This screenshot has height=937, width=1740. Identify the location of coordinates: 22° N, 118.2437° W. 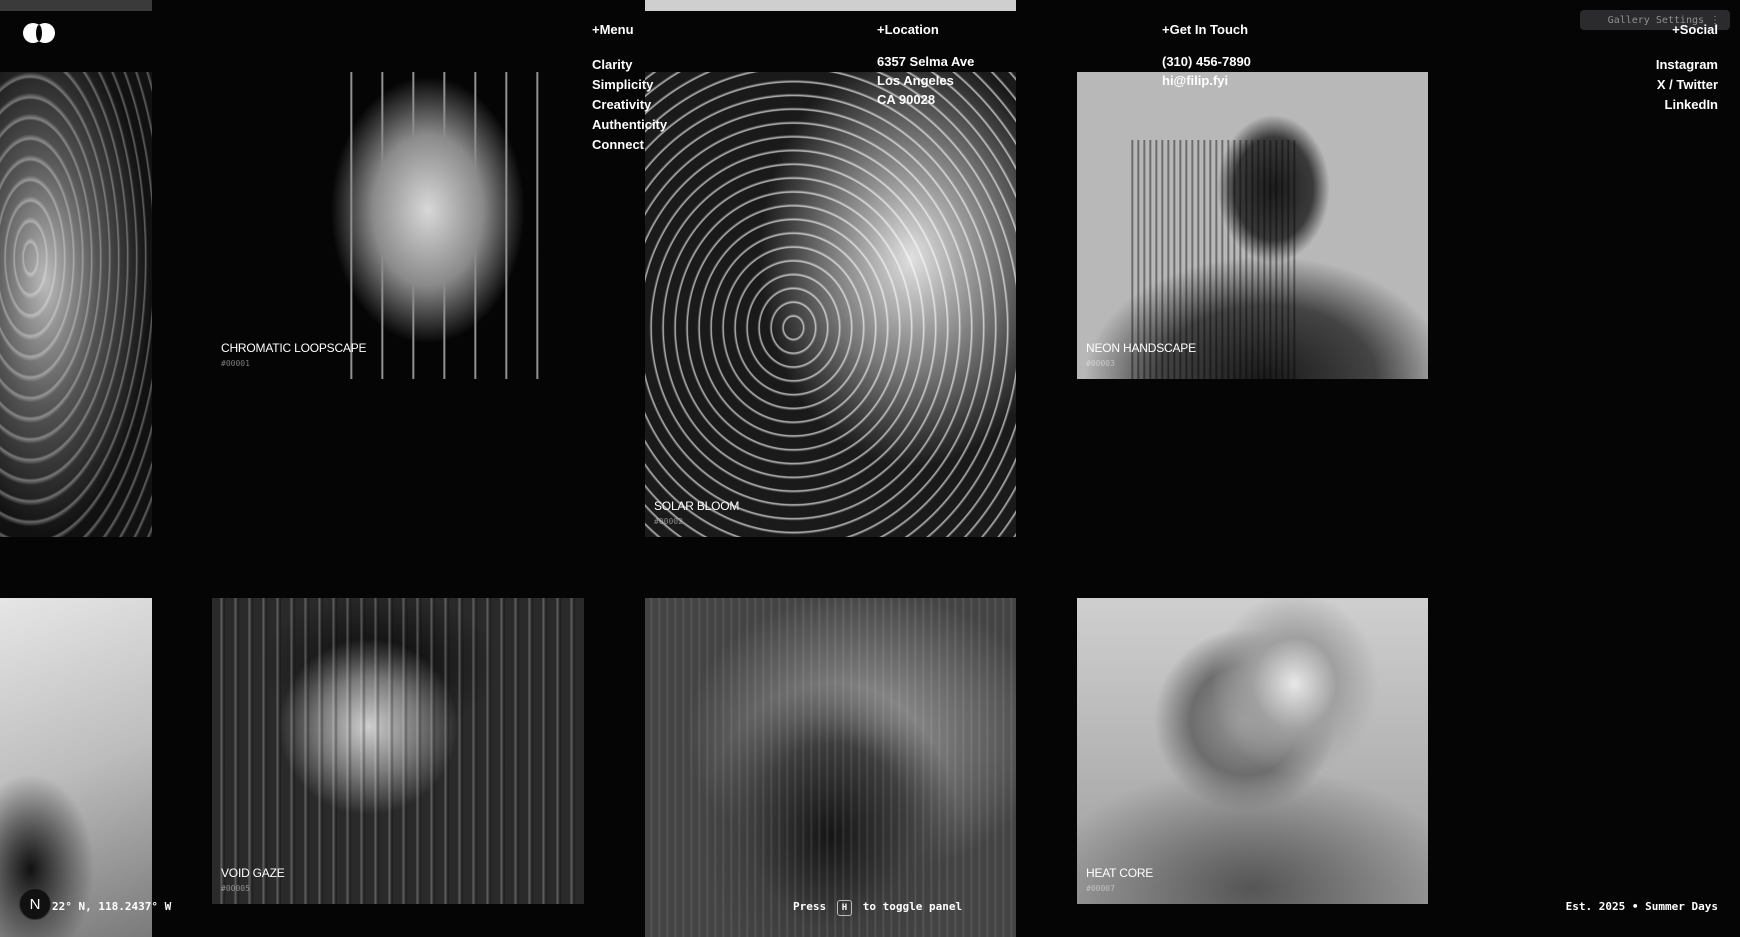
(112, 906).